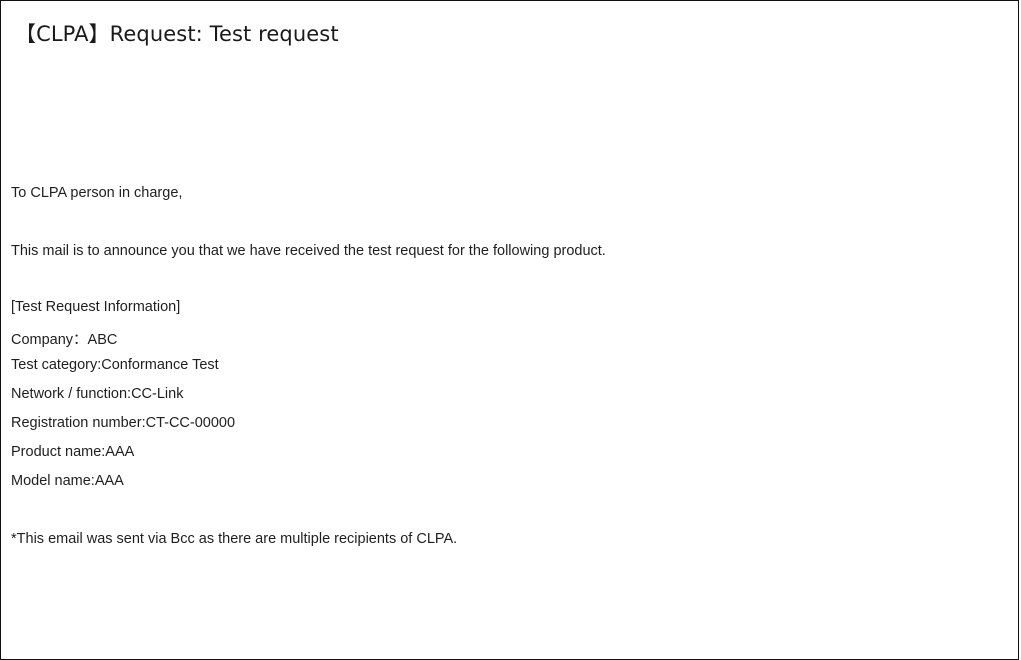  What do you see at coordinates (97, 193) in the screenshot?
I see `email-greeting: To CLPA person in charge,` at bounding box center [97, 193].